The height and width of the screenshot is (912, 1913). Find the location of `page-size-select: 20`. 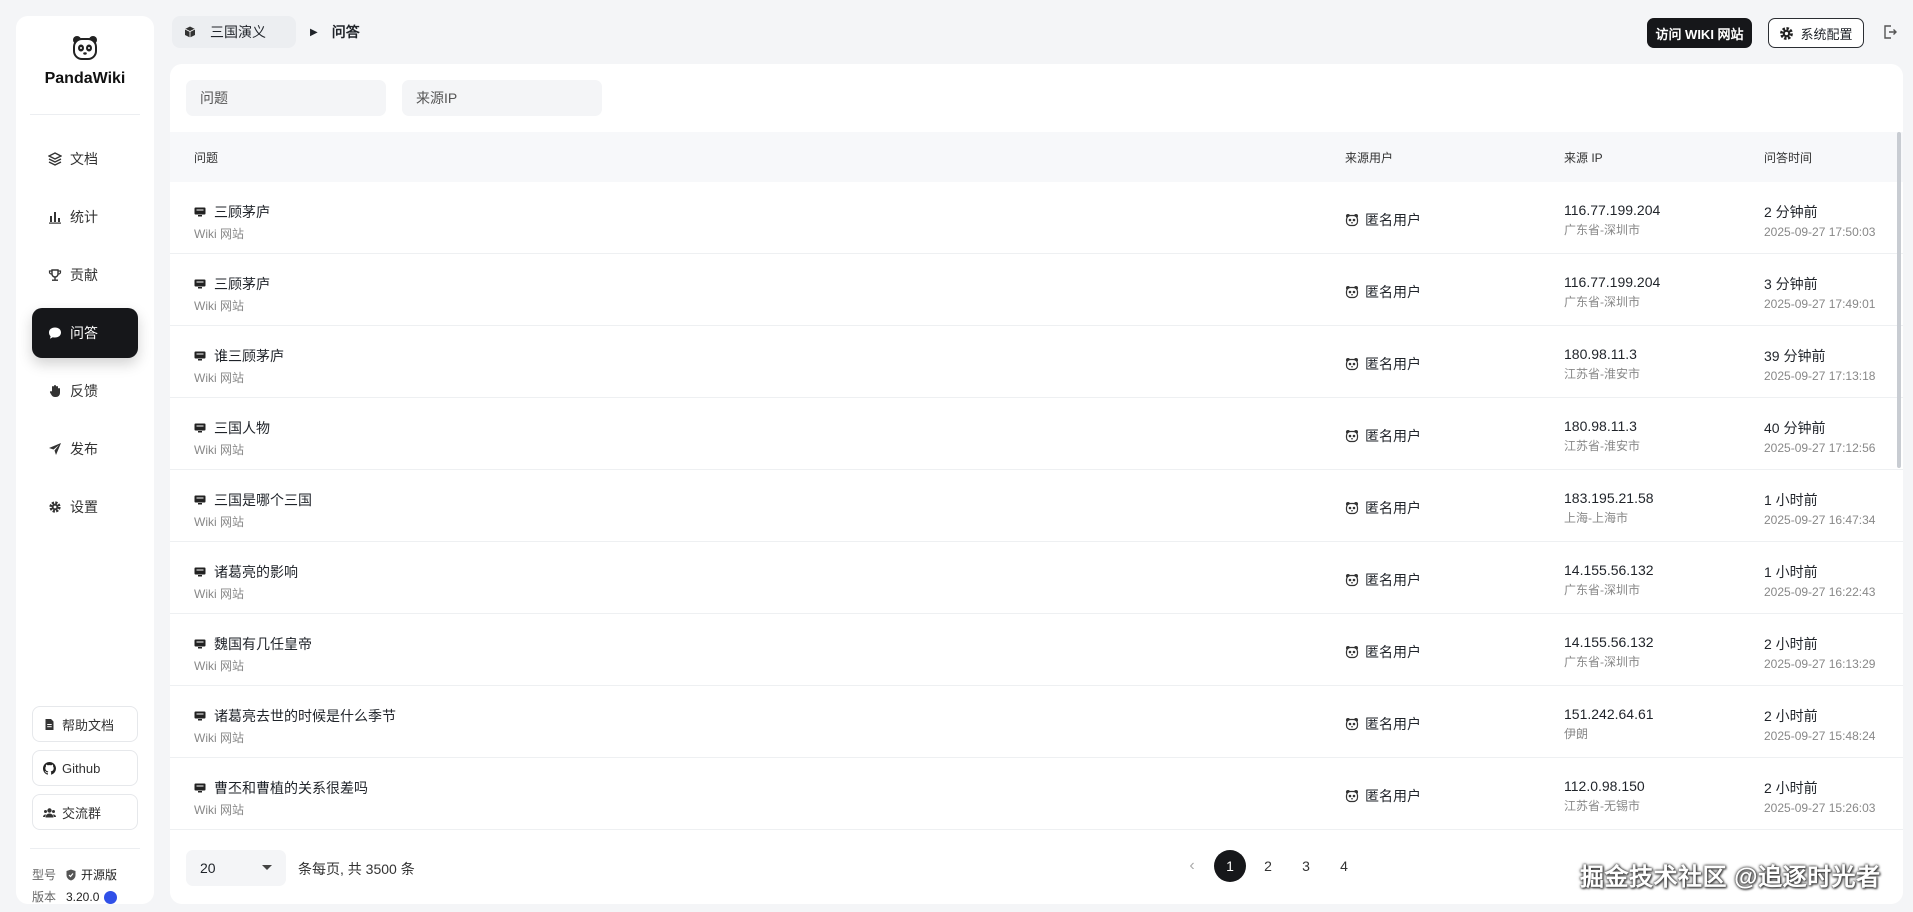

page-size-select: 20 is located at coordinates (236, 868).